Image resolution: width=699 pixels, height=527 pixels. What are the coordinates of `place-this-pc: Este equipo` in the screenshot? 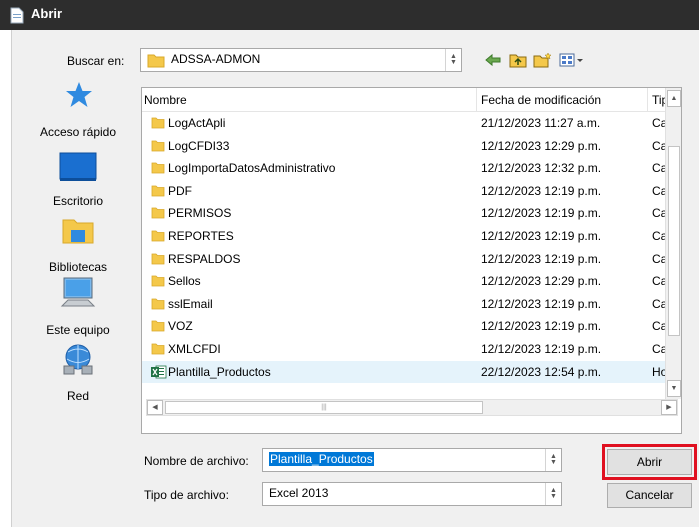 It's located at (78, 306).